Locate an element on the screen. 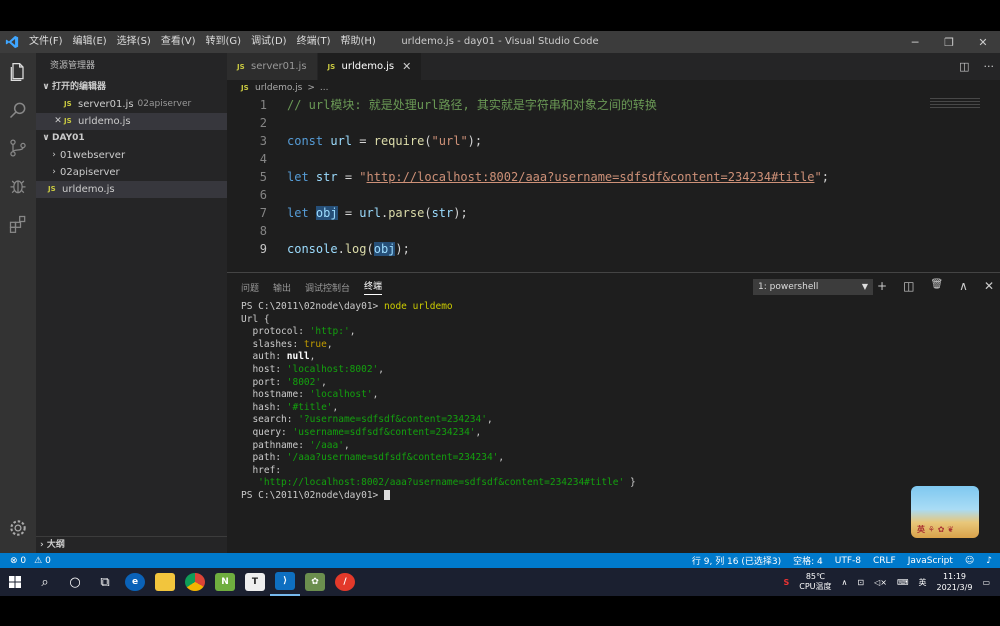  panel-tab: 问题 is located at coordinates (250, 287).